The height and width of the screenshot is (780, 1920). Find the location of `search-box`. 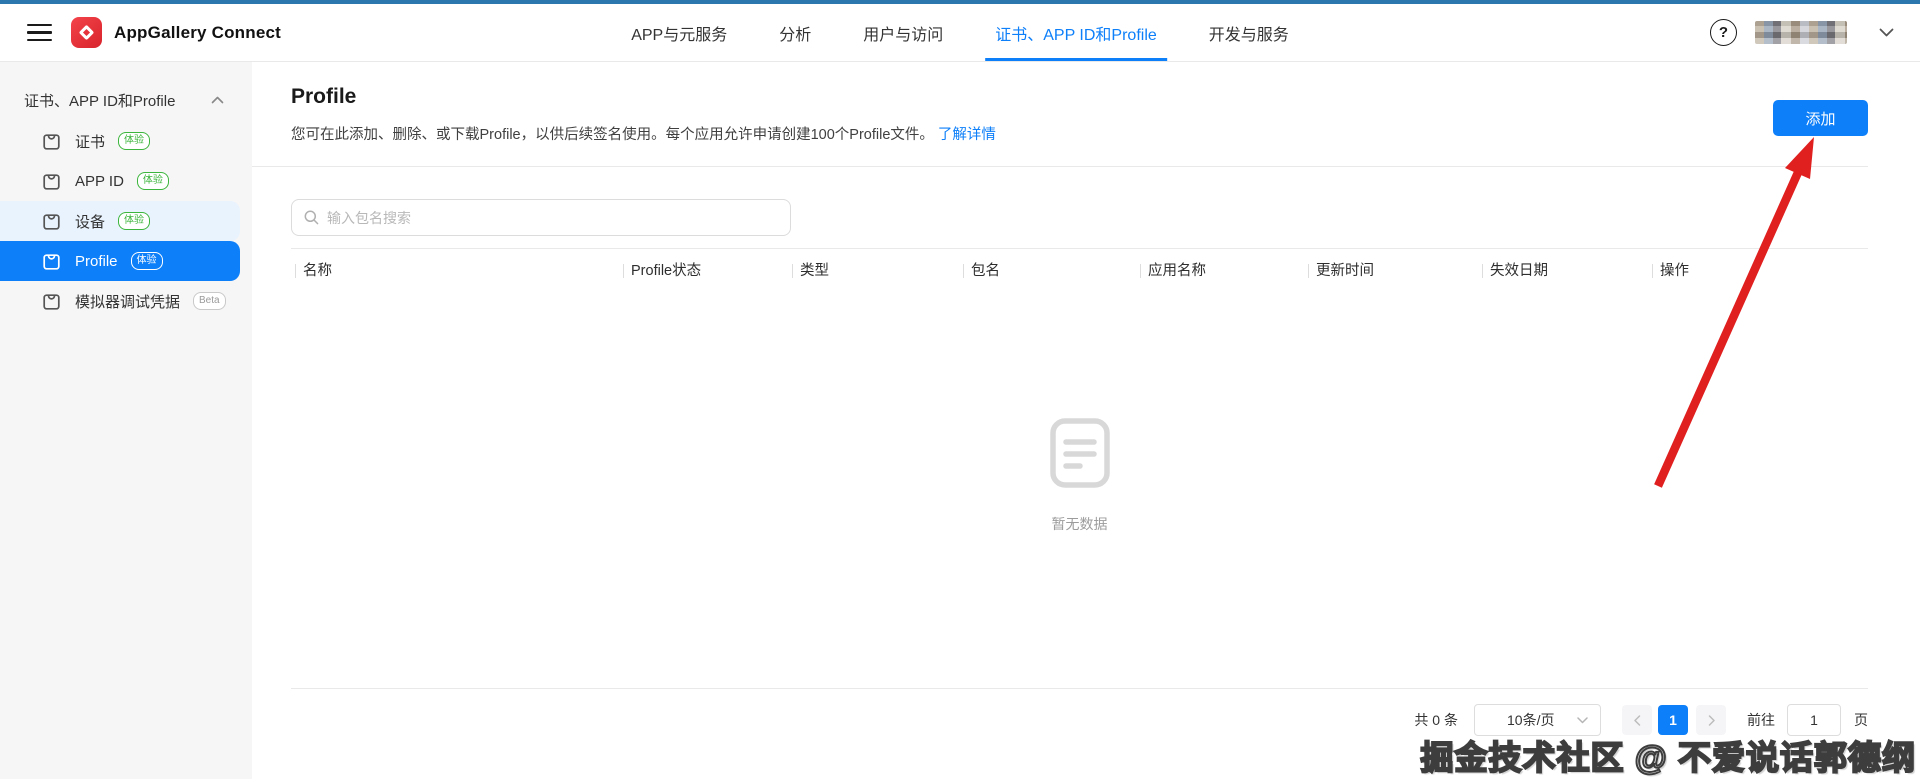

search-box is located at coordinates (541, 217).